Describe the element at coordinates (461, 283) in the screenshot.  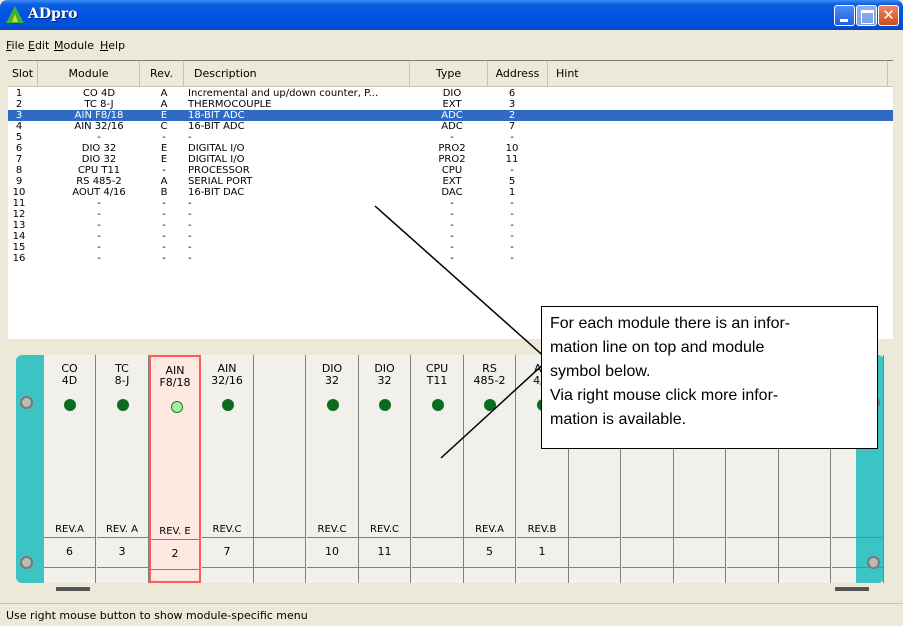
I see `callout-line-top` at that location.